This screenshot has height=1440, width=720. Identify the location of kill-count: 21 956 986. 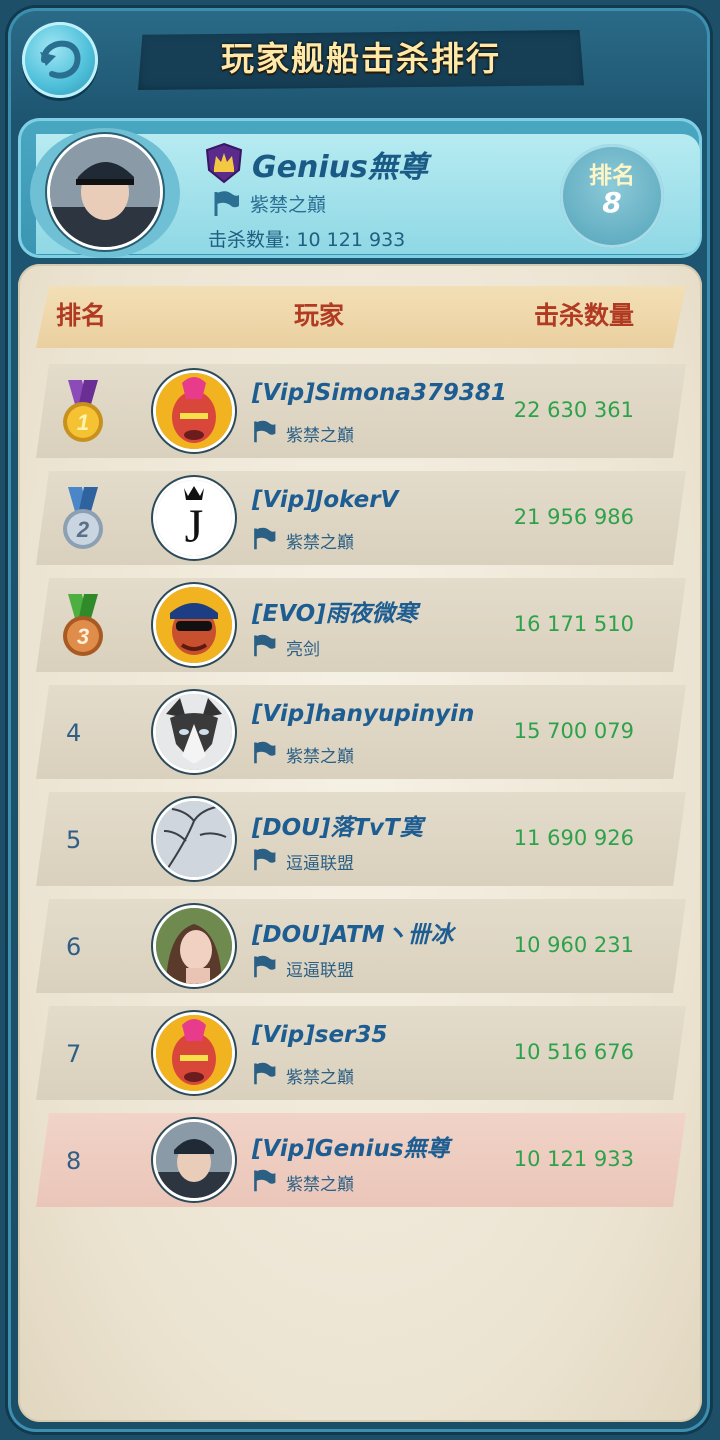
(573, 517).